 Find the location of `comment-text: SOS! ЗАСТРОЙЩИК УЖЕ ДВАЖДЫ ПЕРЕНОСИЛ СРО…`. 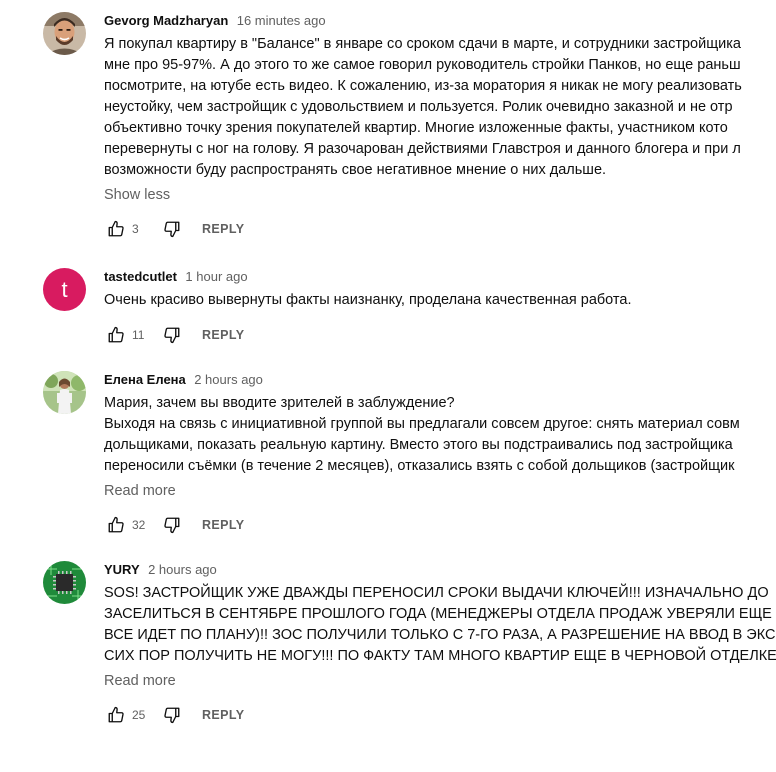

comment-text: SOS! ЗАСТРОЙЩИК УЖЕ ДВАЖДЫ ПЕРЕНОСИЛ СРО… is located at coordinates (440, 625).